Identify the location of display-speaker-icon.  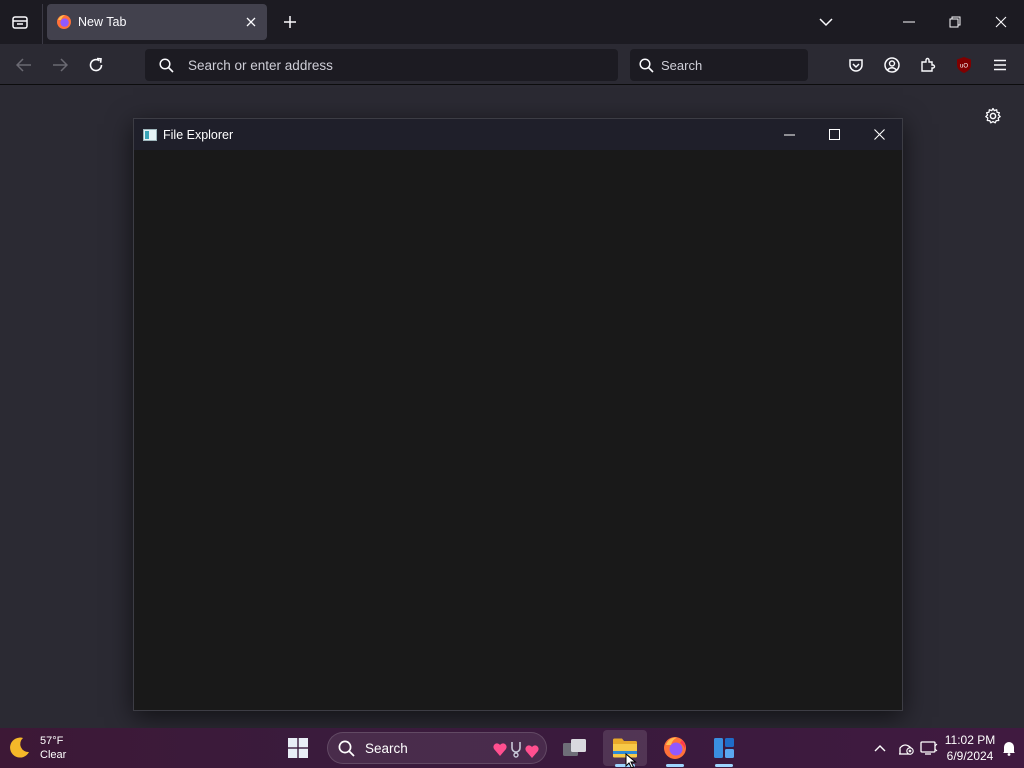
(929, 748).